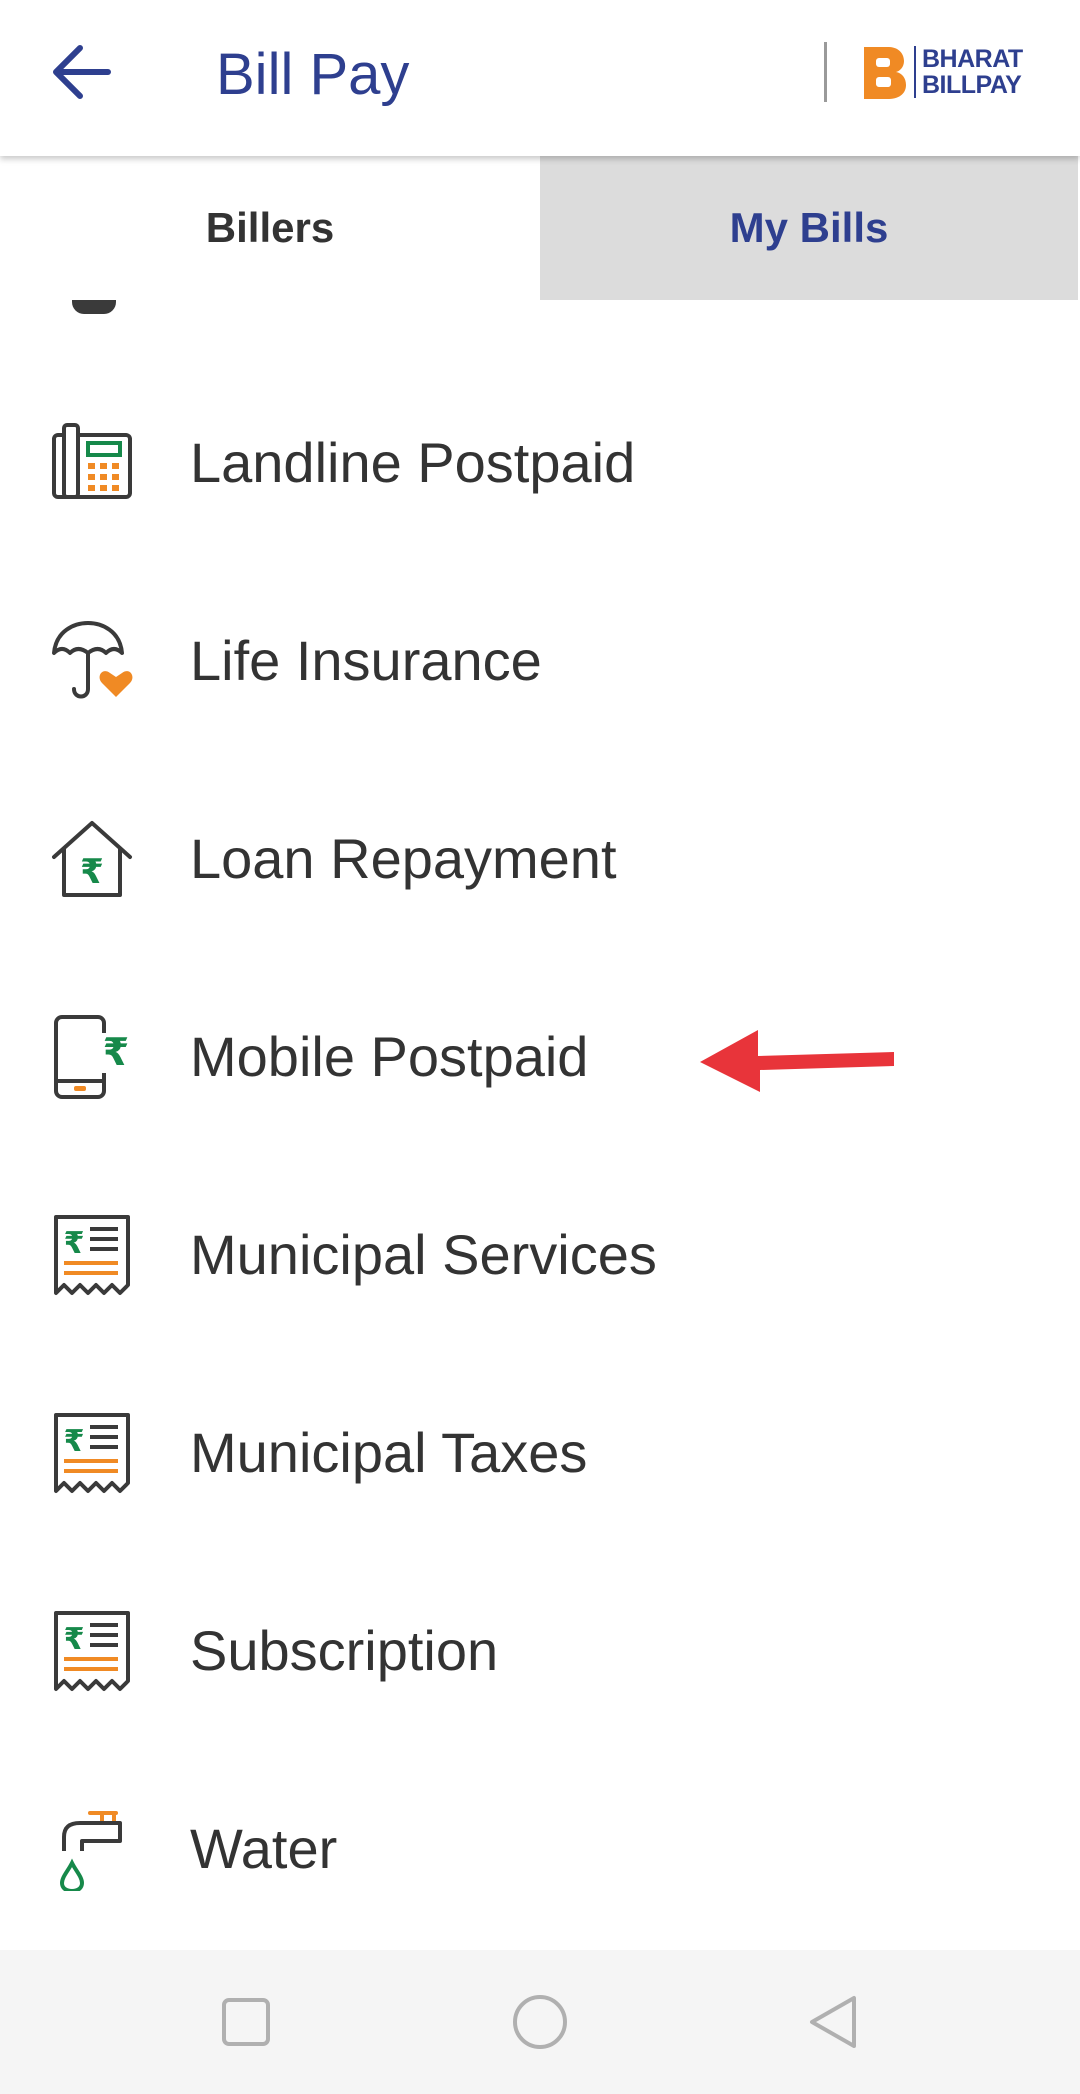 The height and width of the screenshot is (2094, 1080). I want to click on biller-item-municipal-taxes: ₹ Municipal Taxes, so click(540, 1453).